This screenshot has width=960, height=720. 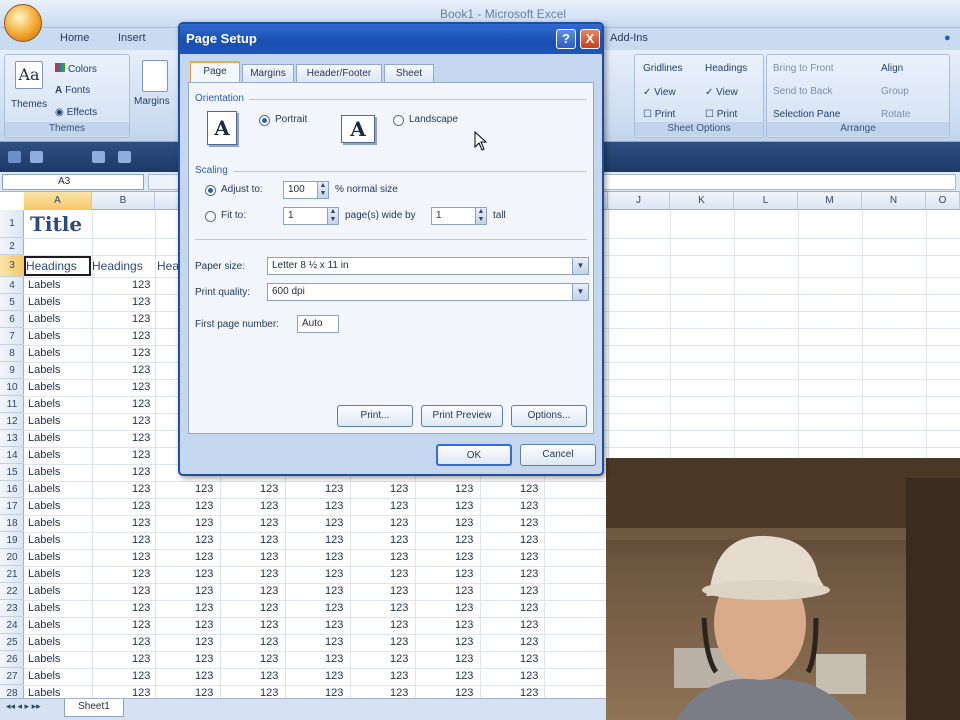 I want to click on tab-header-footer: Header/Footer, so click(x=339, y=73).